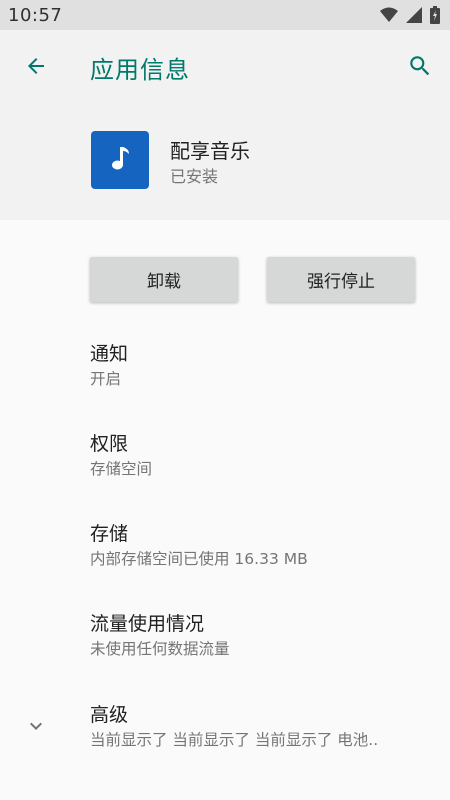  I want to click on search-icon, so click(420, 68).